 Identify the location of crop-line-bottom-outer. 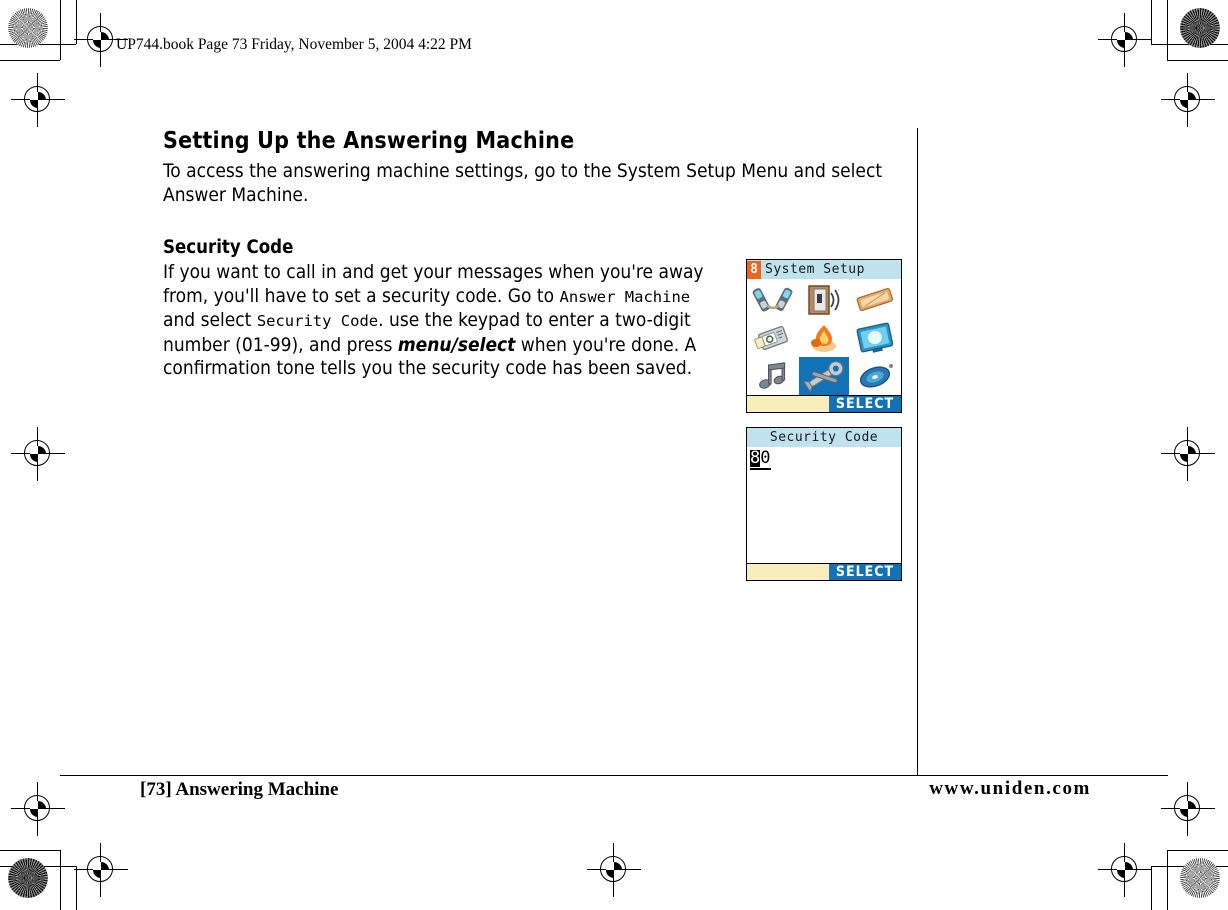
(30, 850).